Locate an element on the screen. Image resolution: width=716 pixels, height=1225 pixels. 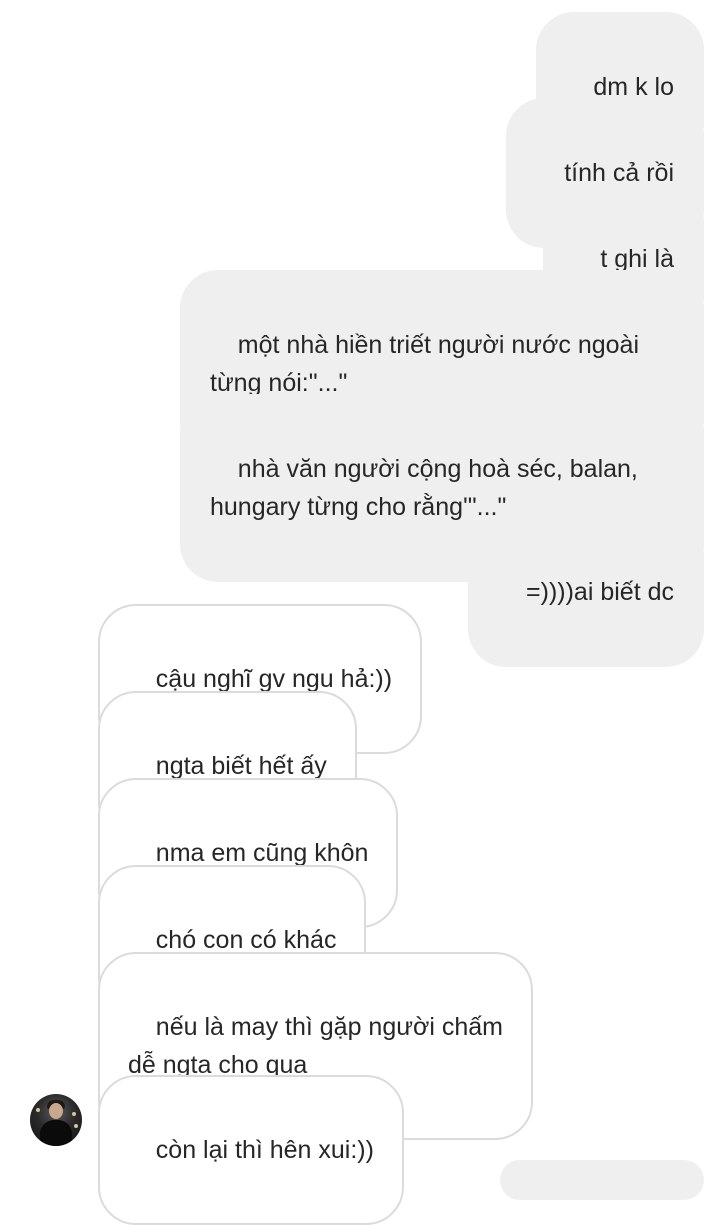
message-text: t ghi là is located at coordinates (637, 259).